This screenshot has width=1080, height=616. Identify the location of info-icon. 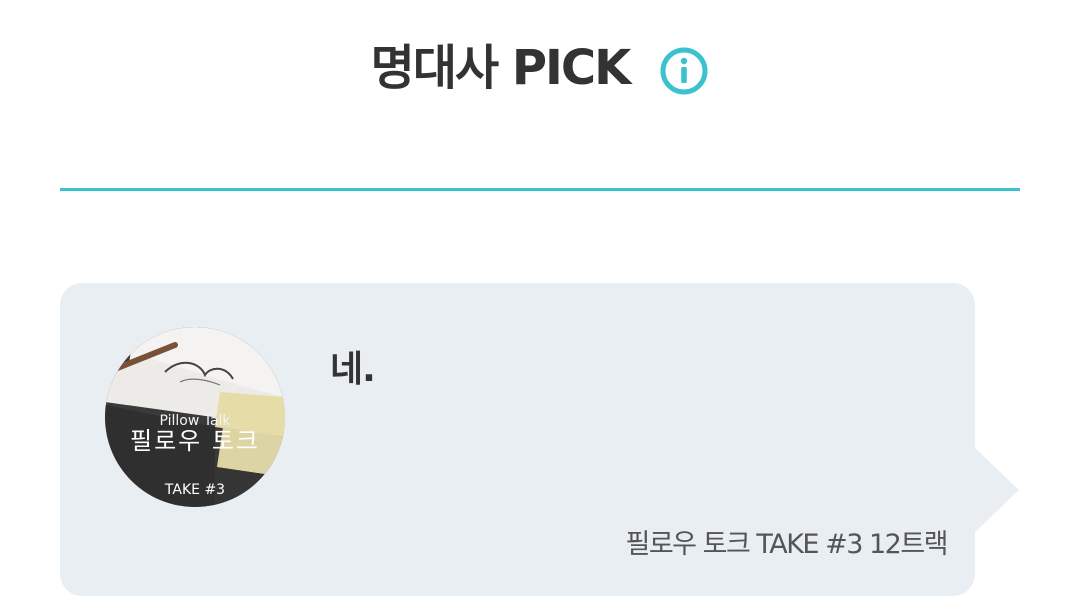
(684, 71).